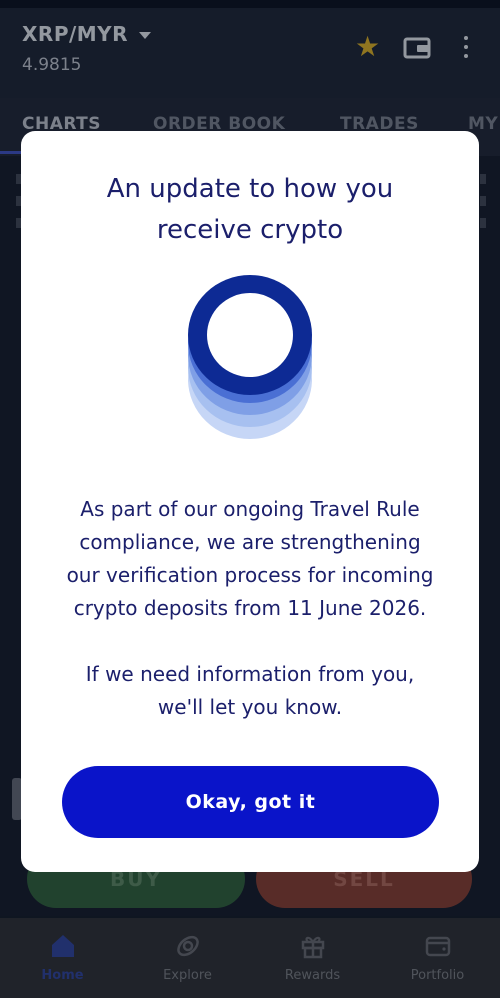 Image resolution: width=500 pixels, height=998 pixels. What do you see at coordinates (250, 542) in the screenshot?
I see `dialog-message-line: compliance, we are strengthening` at bounding box center [250, 542].